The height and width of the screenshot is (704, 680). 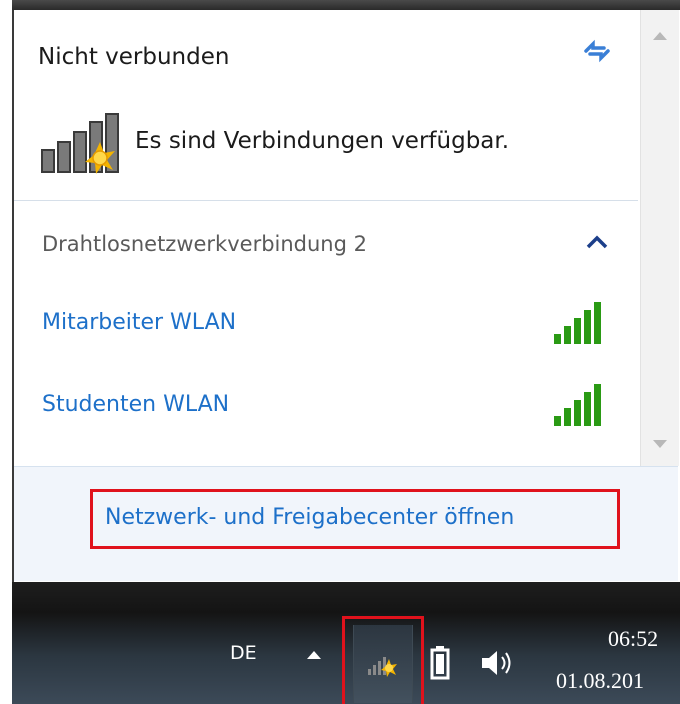 I want to click on network-sharing-center-link: Netzwerk- und Freigabecenter öffnen, so click(x=309, y=517).